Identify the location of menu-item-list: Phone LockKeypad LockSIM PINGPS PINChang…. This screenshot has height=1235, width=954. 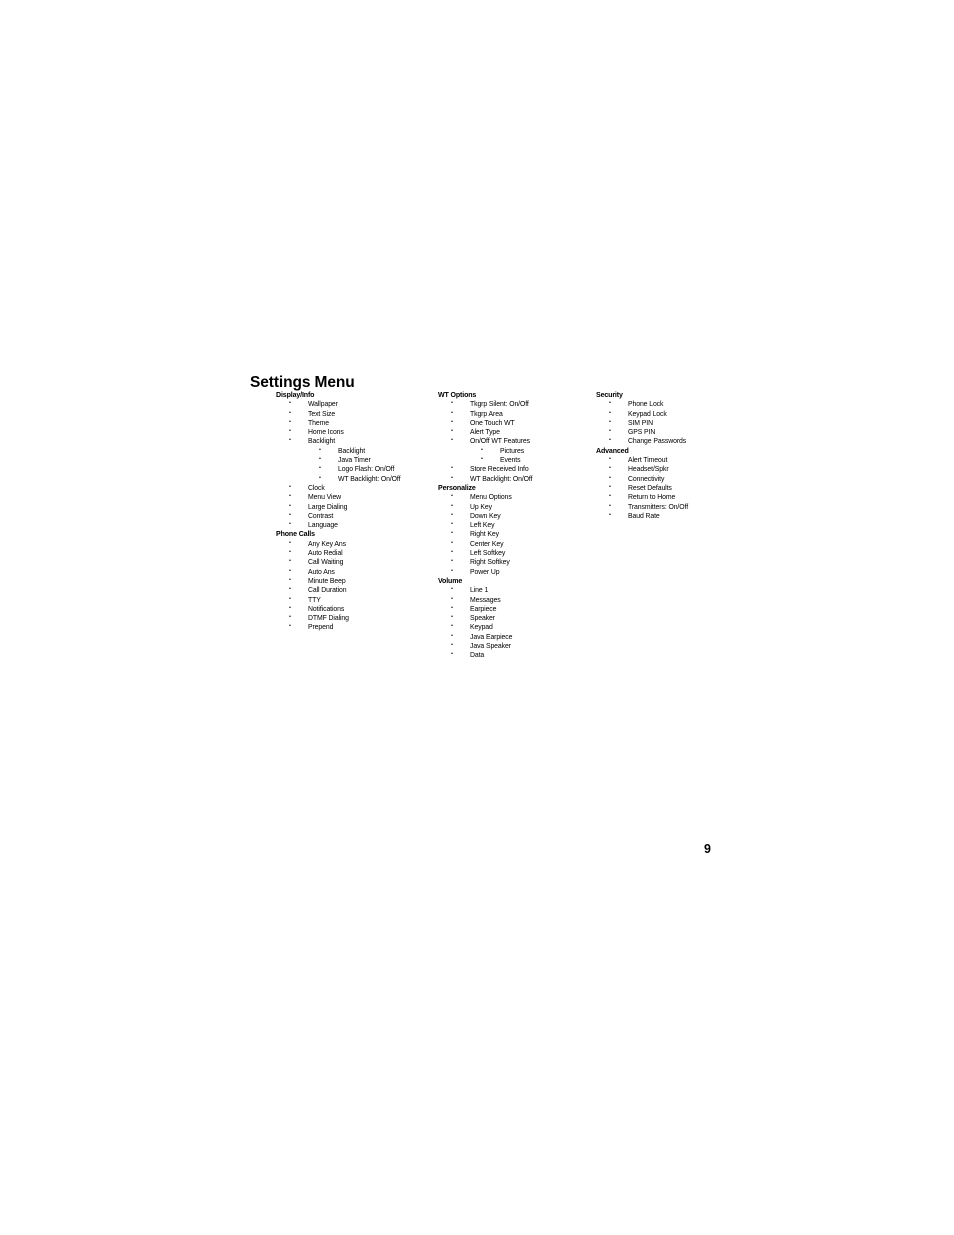
(676, 422).